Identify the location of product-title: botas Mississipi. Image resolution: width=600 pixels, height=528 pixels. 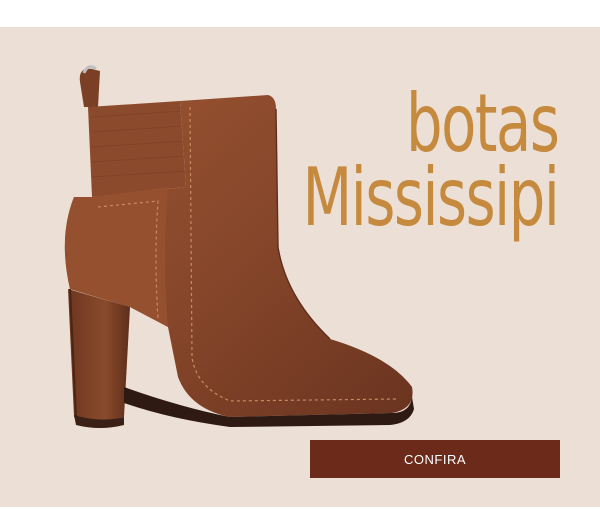
(431, 160).